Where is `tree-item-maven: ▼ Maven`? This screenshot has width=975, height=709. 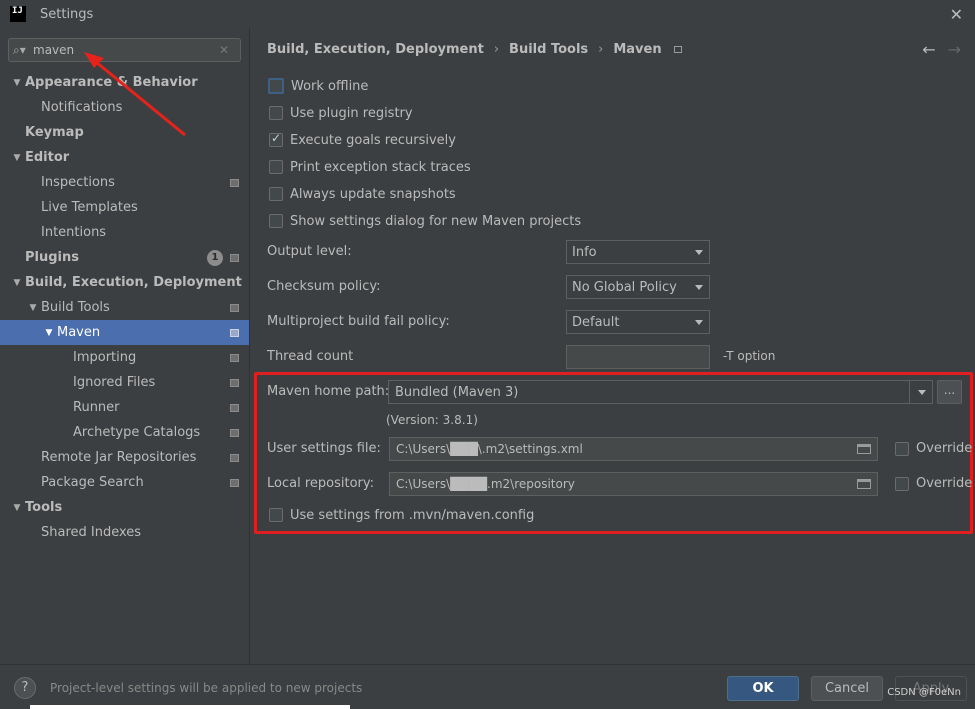 tree-item-maven: ▼ Maven is located at coordinates (124, 332).